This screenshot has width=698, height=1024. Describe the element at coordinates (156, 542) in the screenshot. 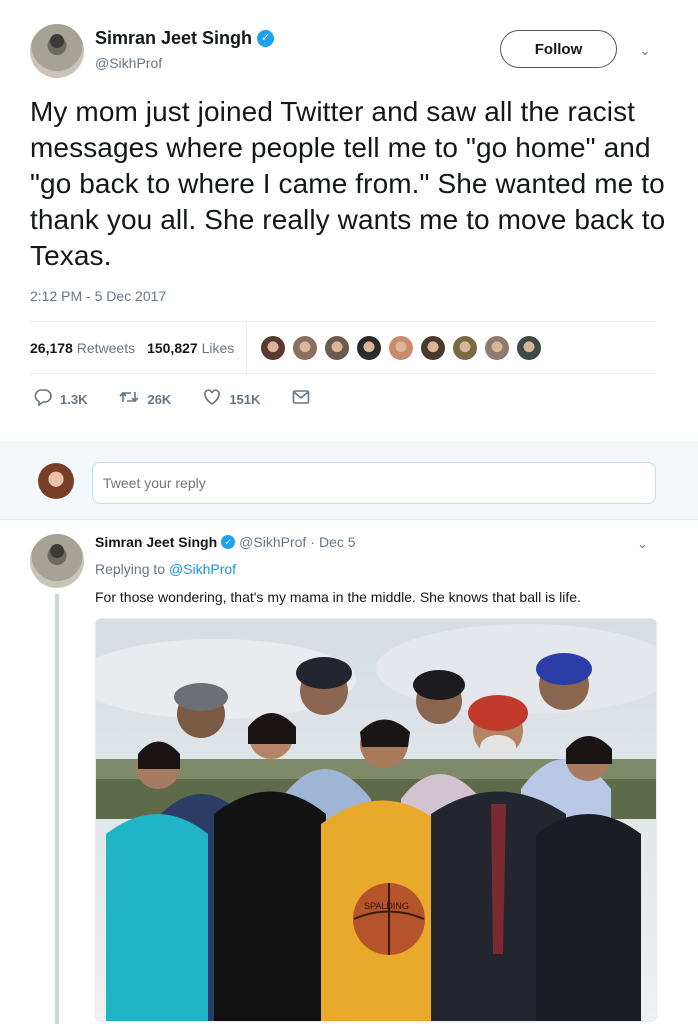

I see `reply-author-name: Simran Jeet Singh` at that location.